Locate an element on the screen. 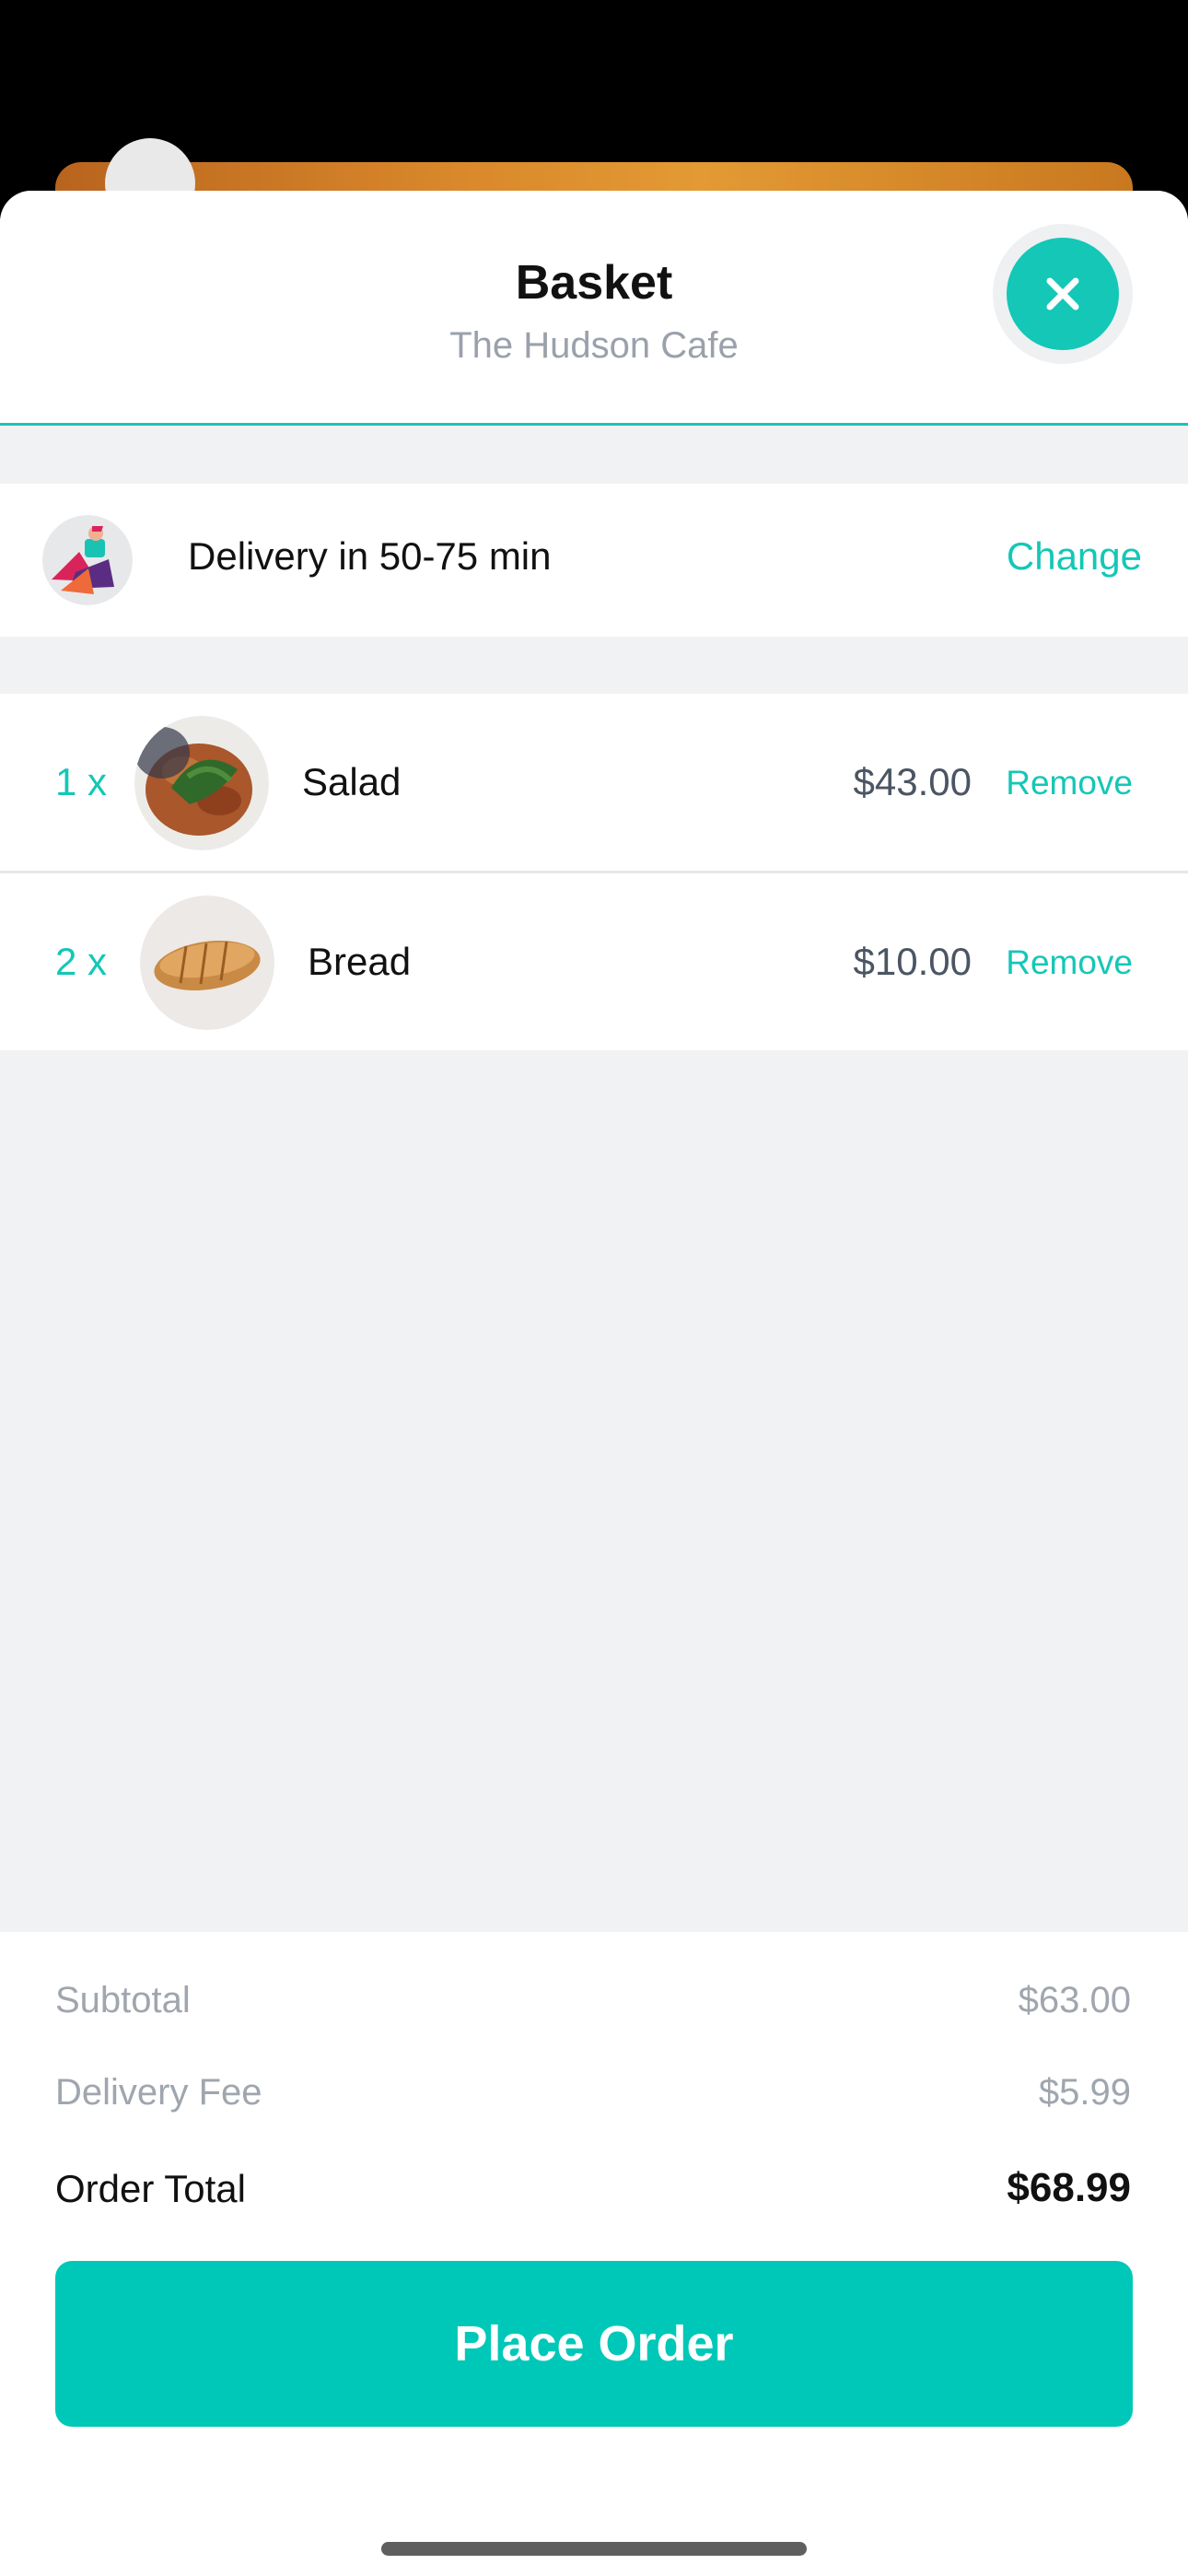 The width and height of the screenshot is (1188, 2576). item-price: $43.00 is located at coordinates (912, 781).